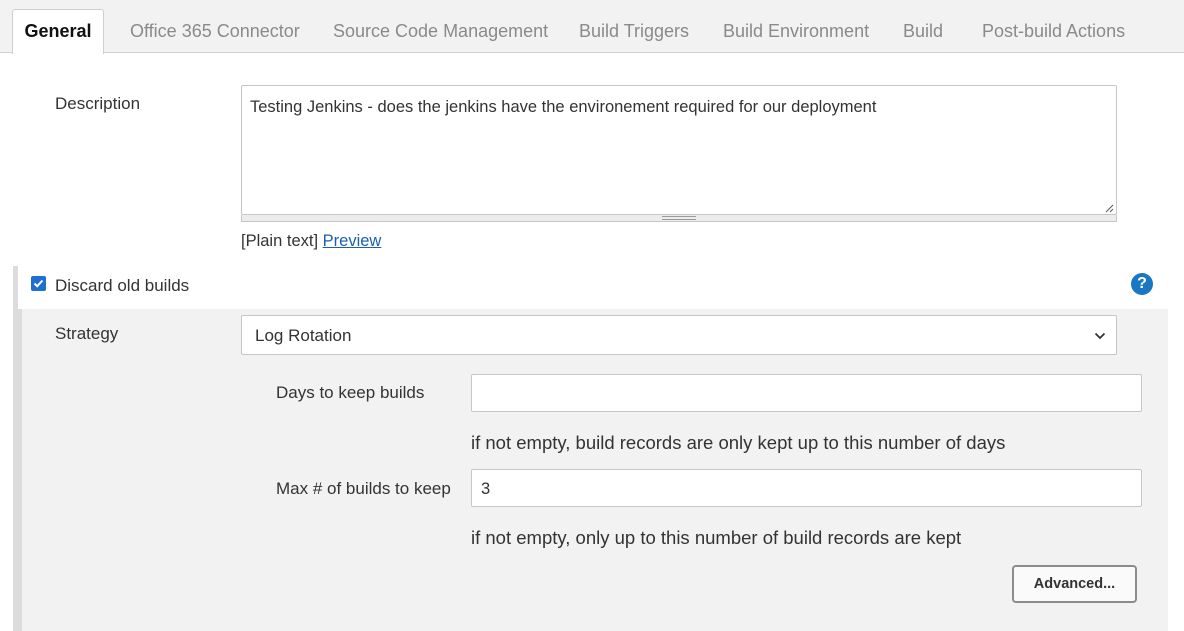 This screenshot has width=1184, height=631. I want to click on text-format-row: [Plain text] Preview, so click(311, 241).